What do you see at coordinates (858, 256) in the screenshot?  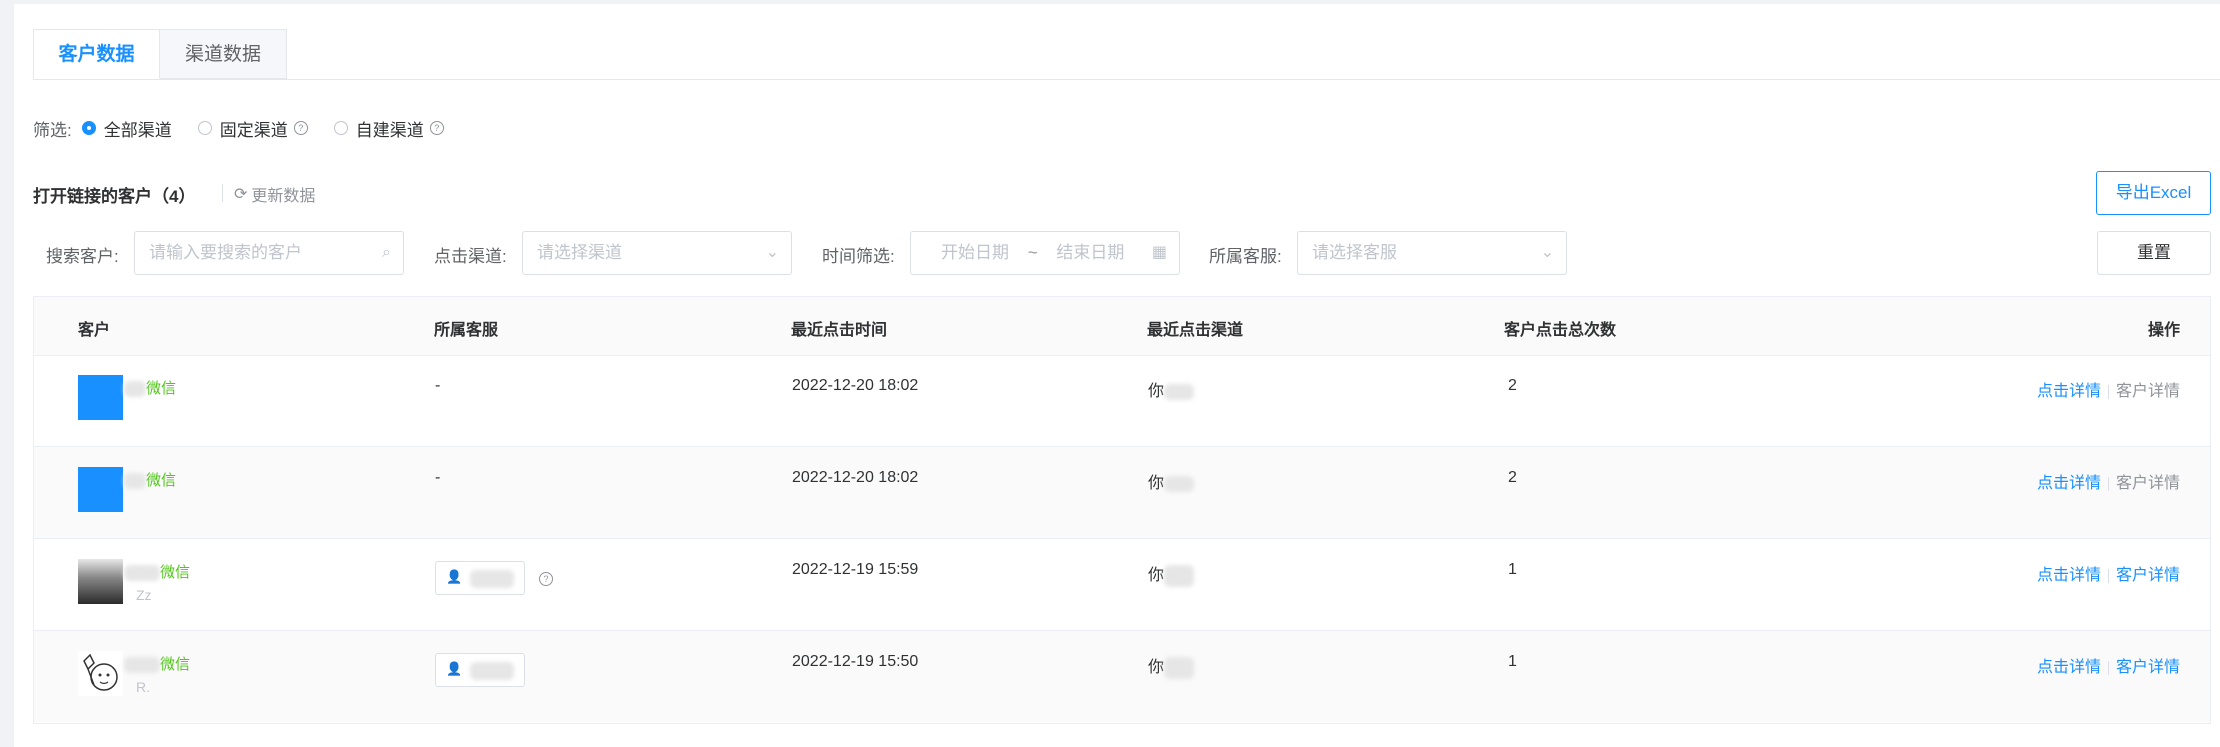 I see `time-filter-label: 时间筛选:` at bounding box center [858, 256].